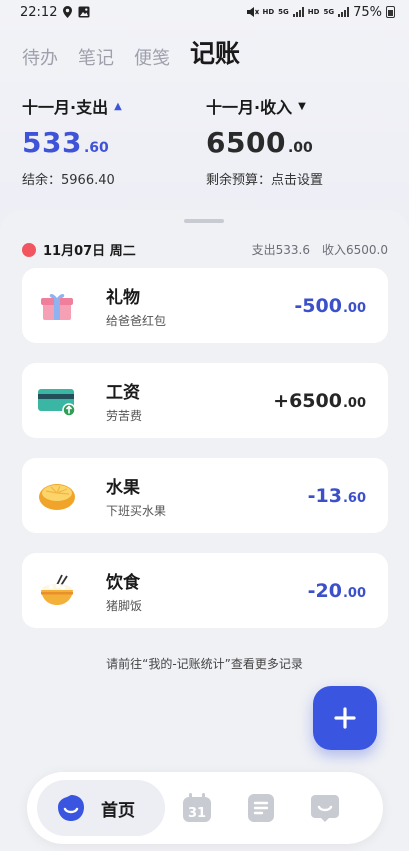  Describe the element at coordinates (152, 57) in the screenshot. I see `tab-memo: 便笺` at that location.